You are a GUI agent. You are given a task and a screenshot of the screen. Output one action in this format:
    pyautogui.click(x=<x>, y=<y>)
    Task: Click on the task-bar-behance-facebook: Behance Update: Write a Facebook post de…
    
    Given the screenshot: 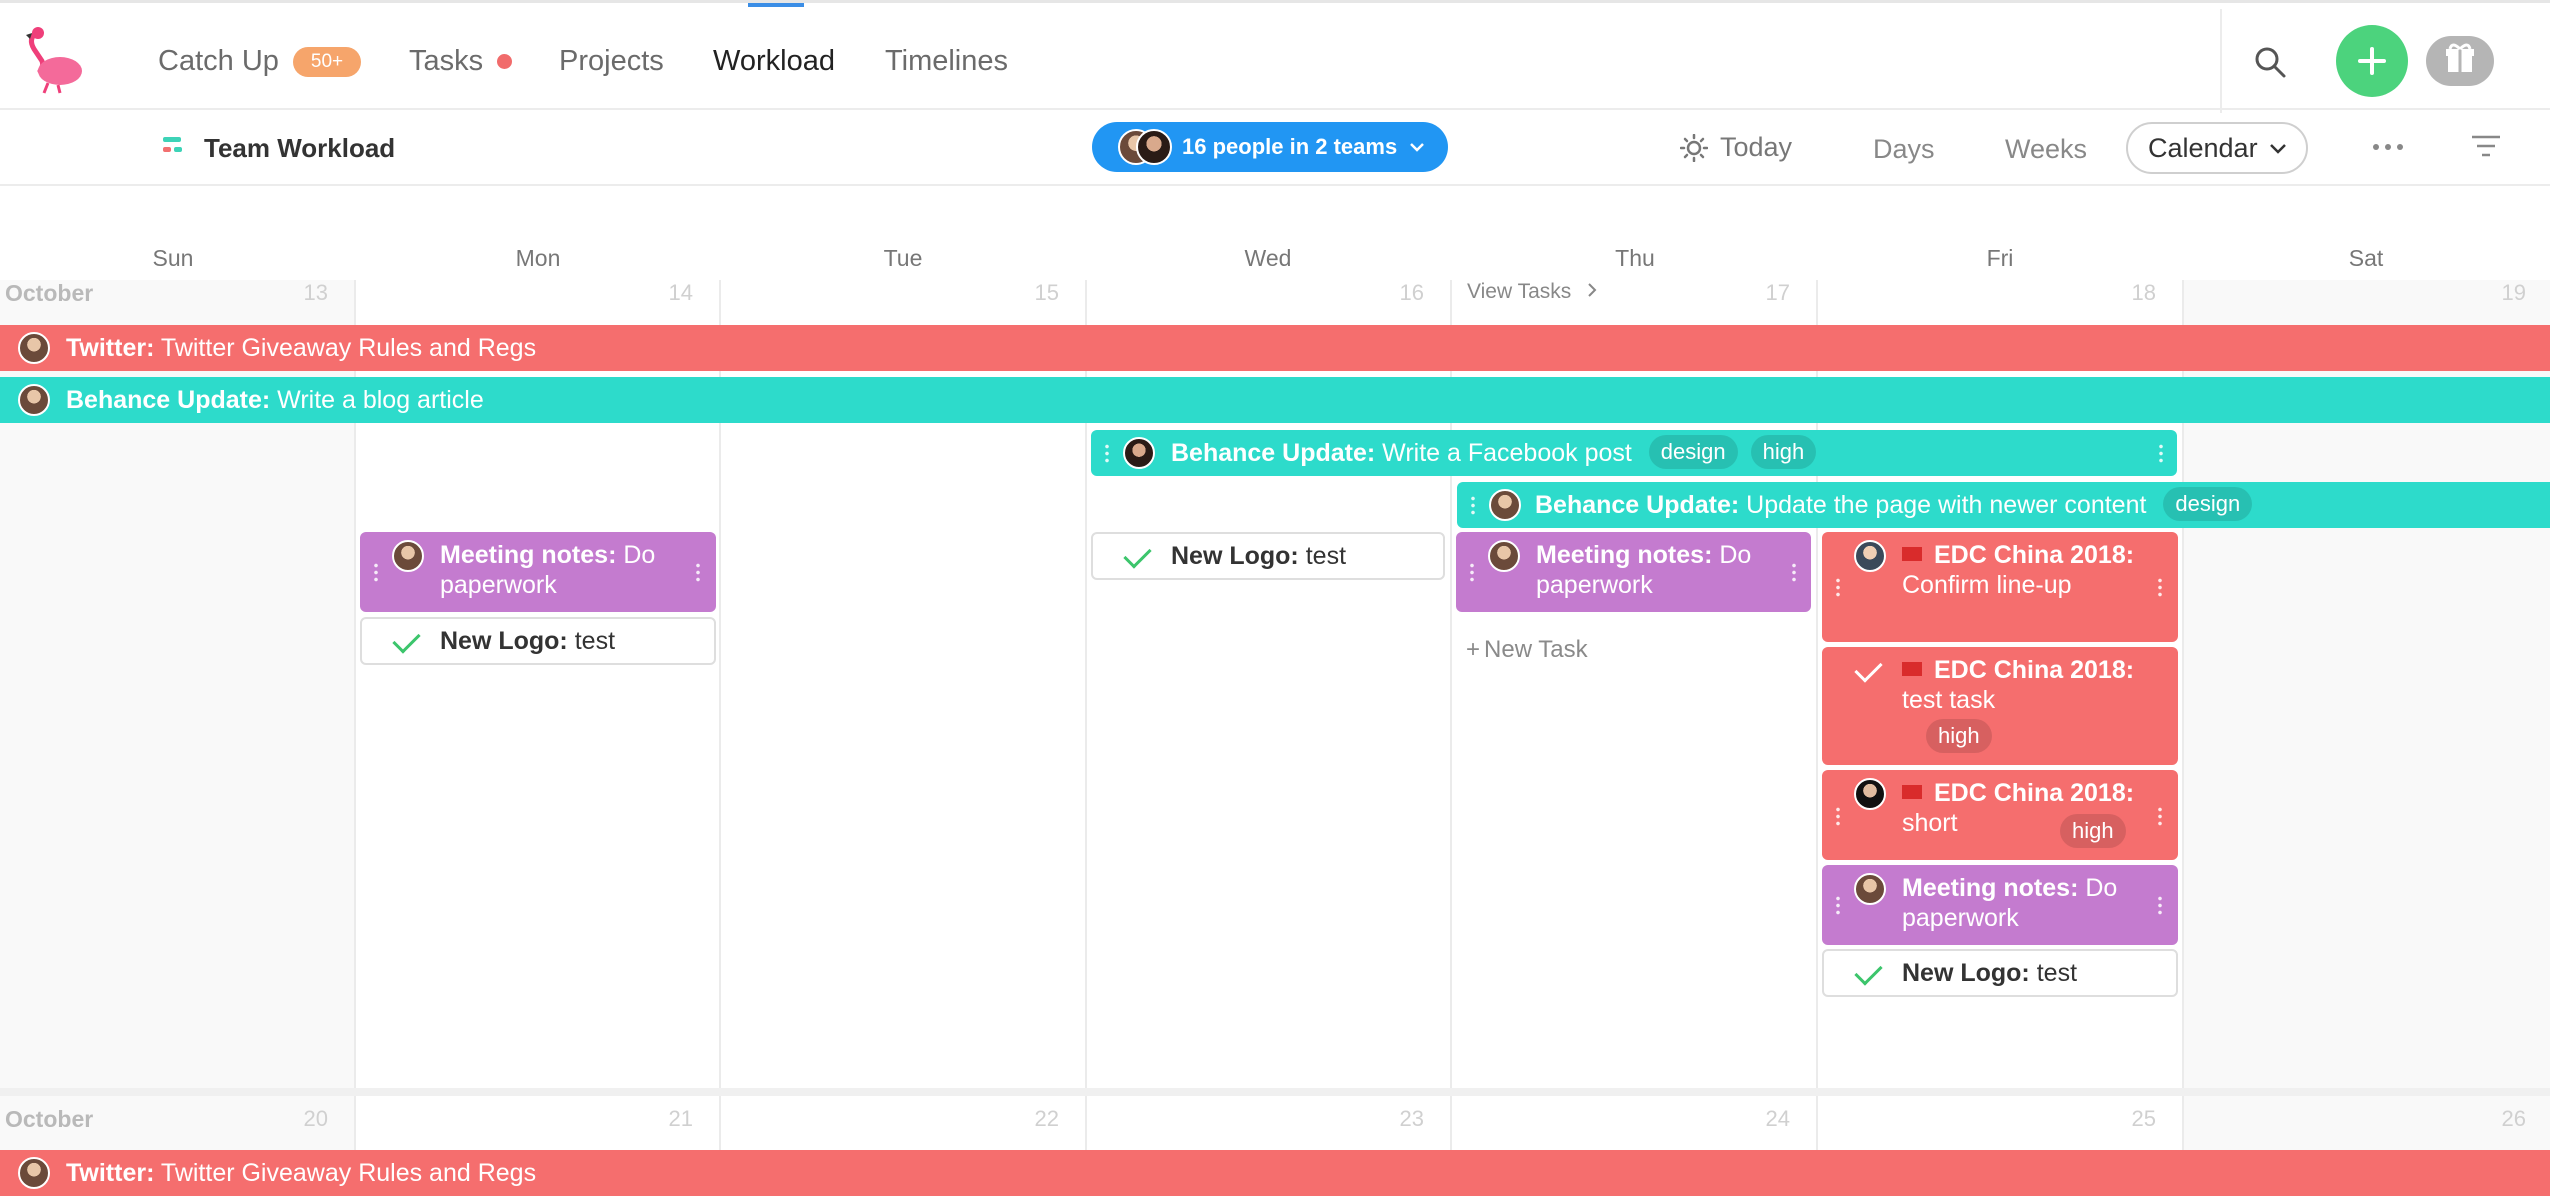 What is the action you would take?
    pyautogui.click(x=1634, y=453)
    